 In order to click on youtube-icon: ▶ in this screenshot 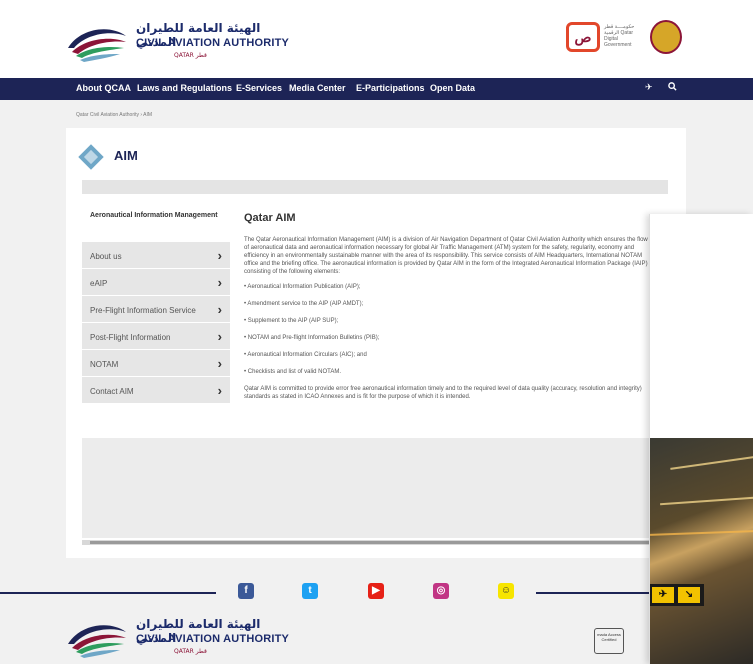, I will do `click(376, 591)`.